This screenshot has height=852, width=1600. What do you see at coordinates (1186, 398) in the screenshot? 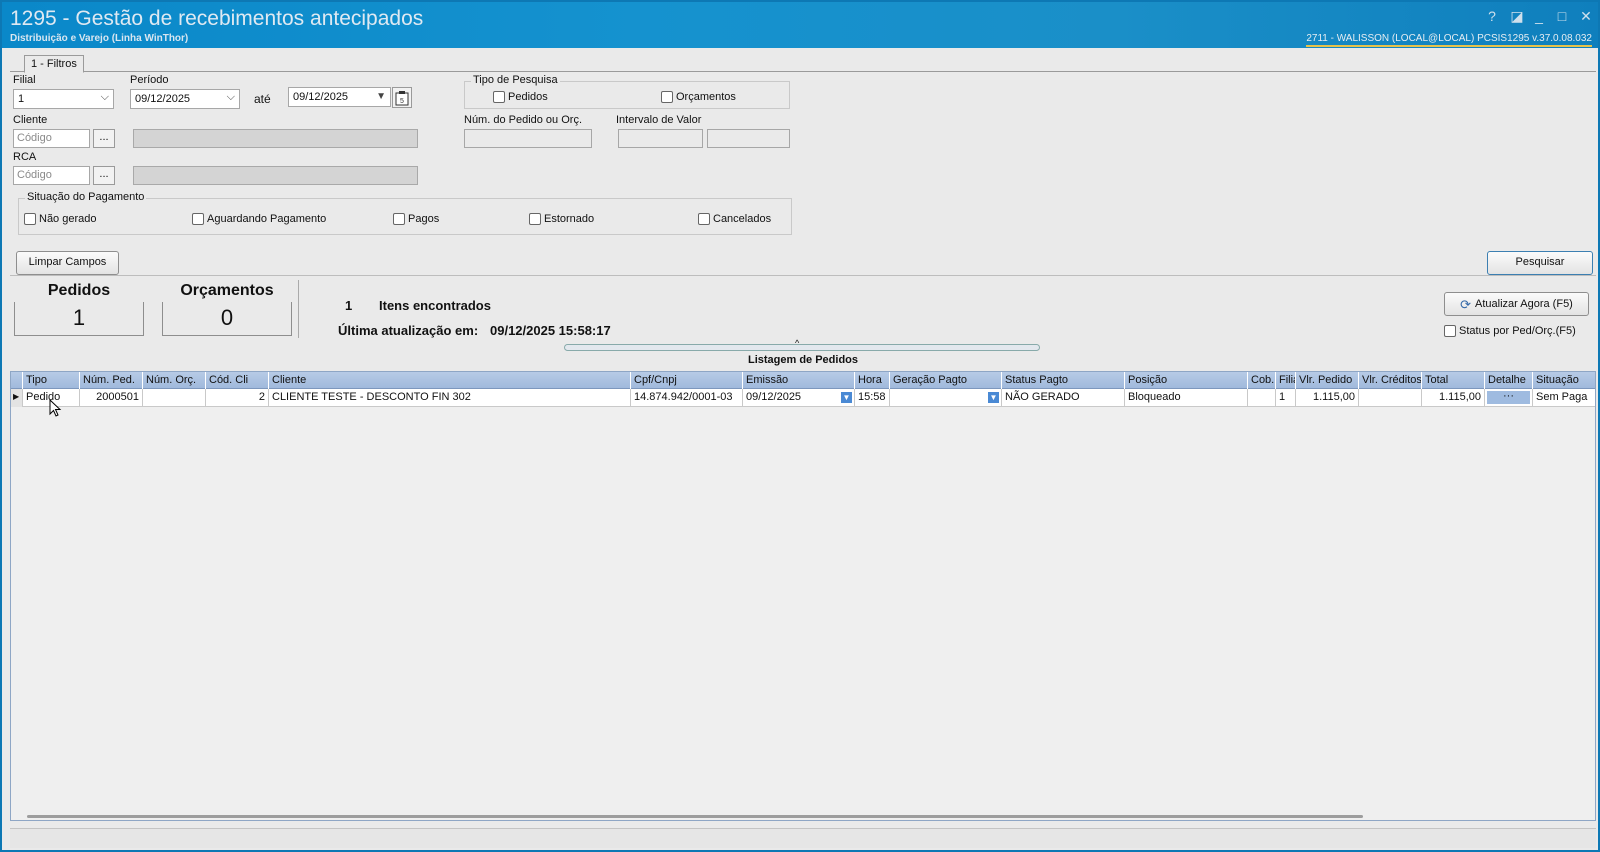
I see `cell-posicao: Bloqueado` at bounding box center [1186, 398].